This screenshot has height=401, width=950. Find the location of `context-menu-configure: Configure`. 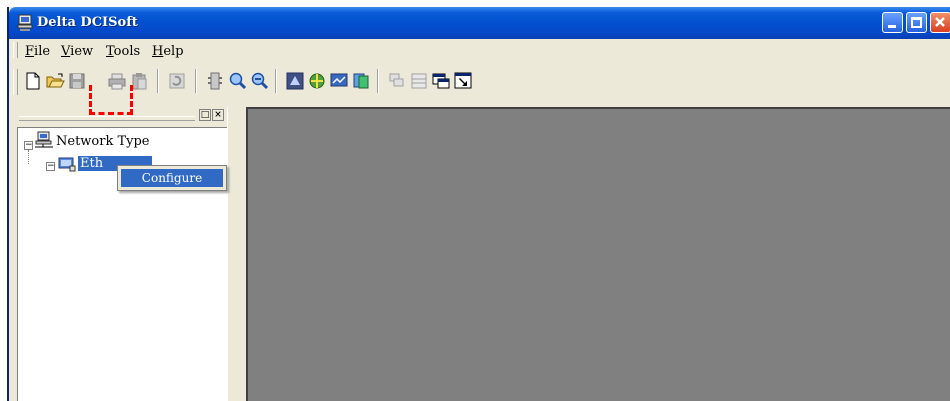

context-menu-configure: Configure is located at coordinates (172, 178).